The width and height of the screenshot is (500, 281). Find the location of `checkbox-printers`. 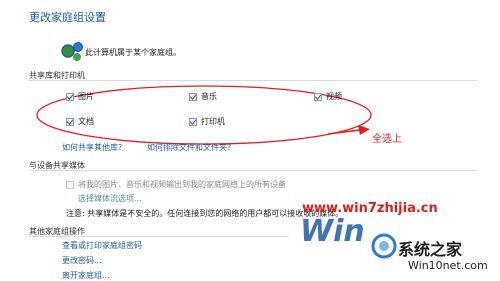

checkbox-printers is located at coordinates (193, 122).